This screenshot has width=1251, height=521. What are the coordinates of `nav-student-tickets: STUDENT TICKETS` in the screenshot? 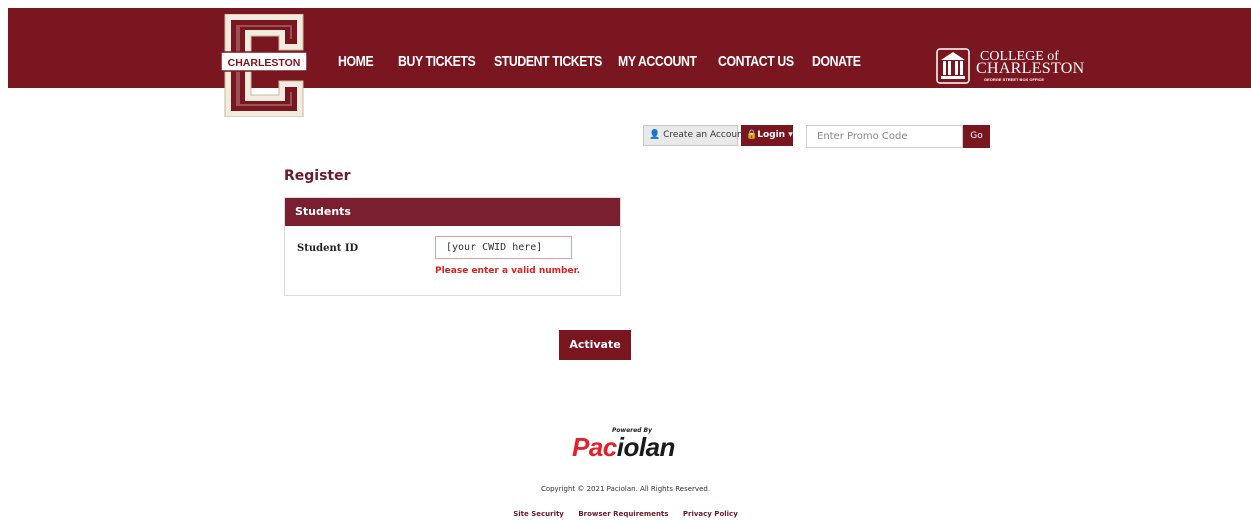 It's located at (548, 61).